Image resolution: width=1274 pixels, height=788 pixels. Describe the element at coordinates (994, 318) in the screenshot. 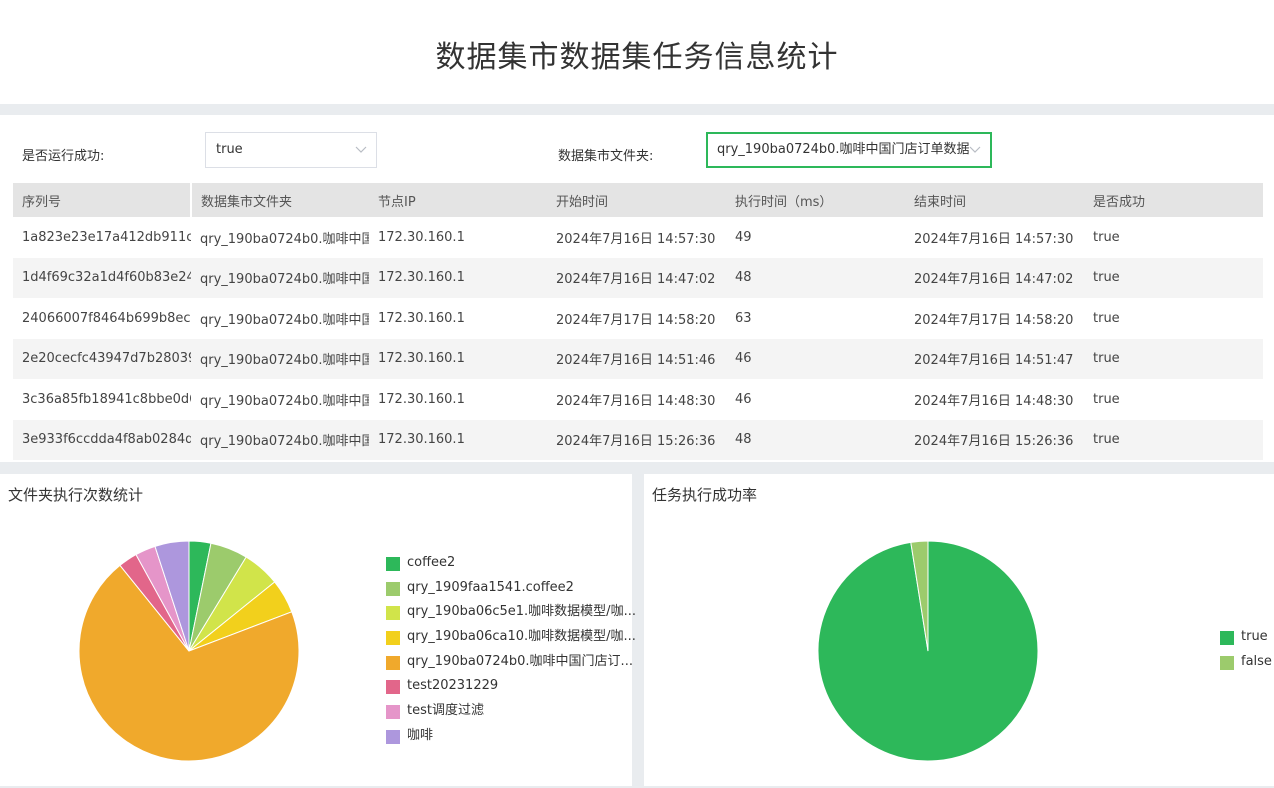

I see `cell-end-time: 2024年7月17日 14:58:20` at that location.